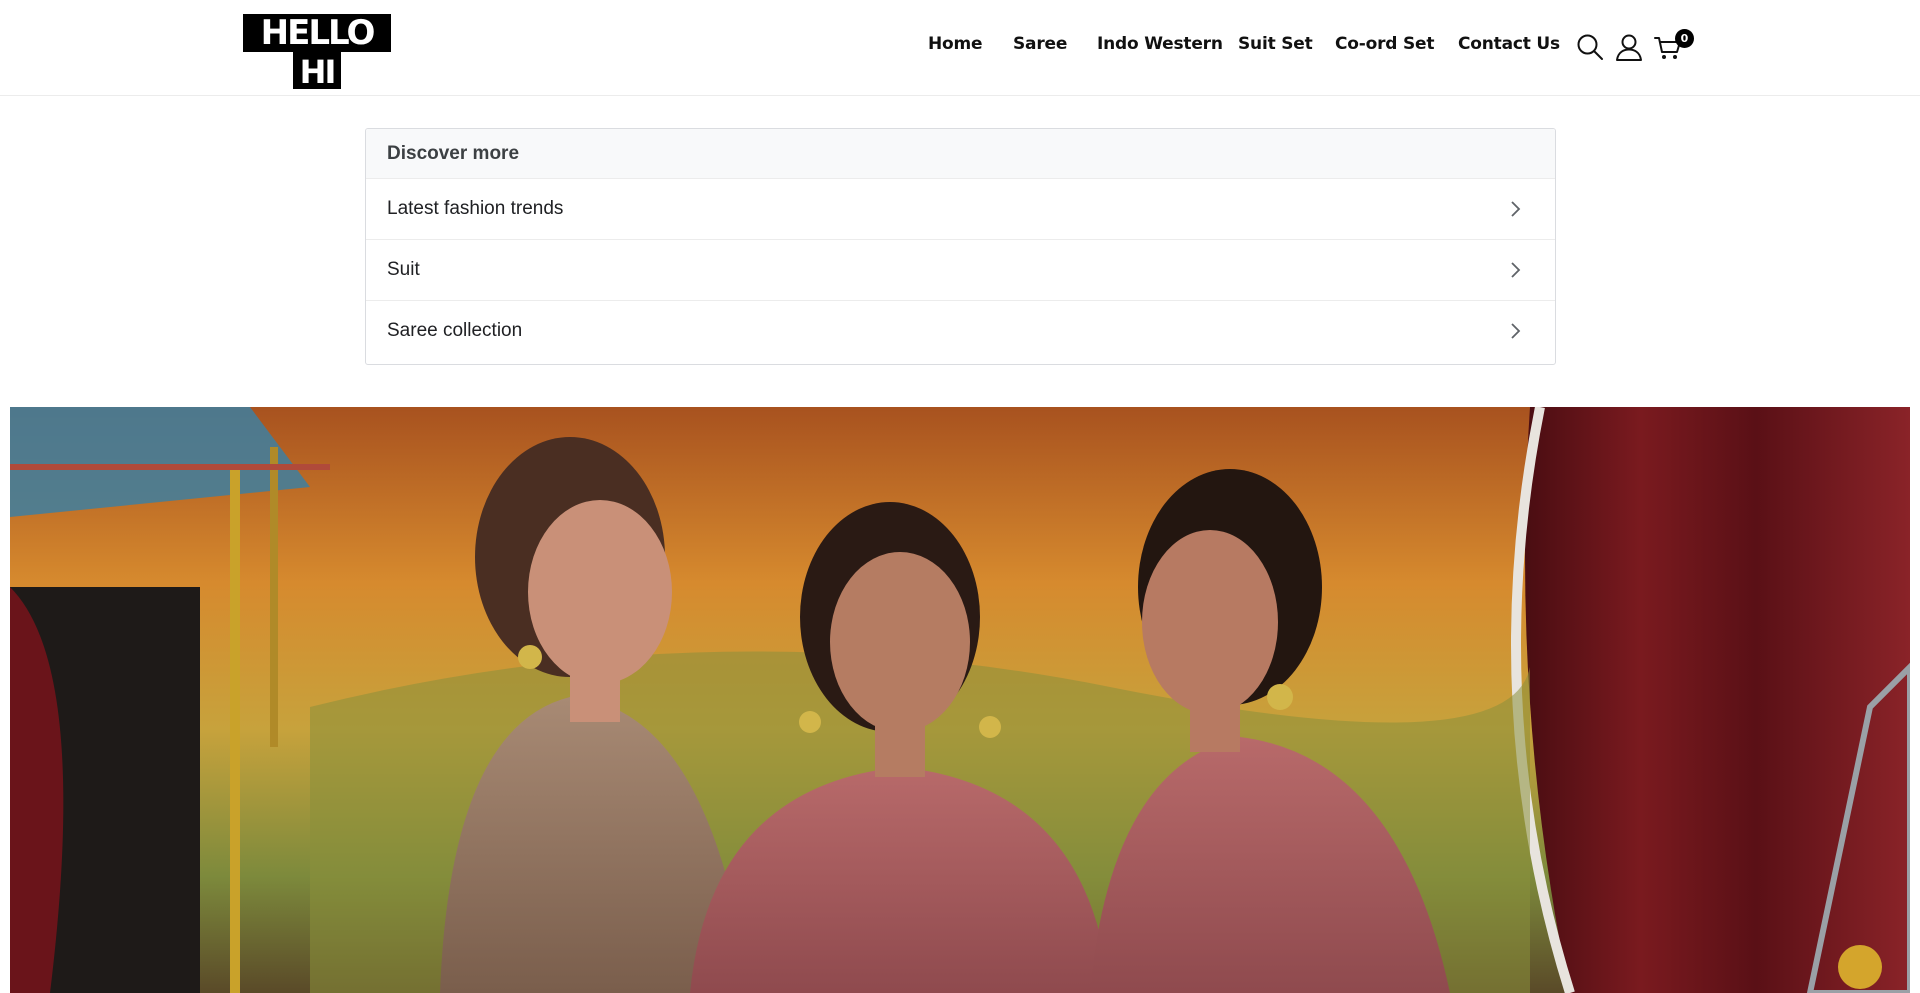 The width and height of the screenshot is (1920, 993). What do you see at coordinates (960, 153) in the screenshot?
I see `discover-more-title: Discover more` at bounding box center [960, 153].